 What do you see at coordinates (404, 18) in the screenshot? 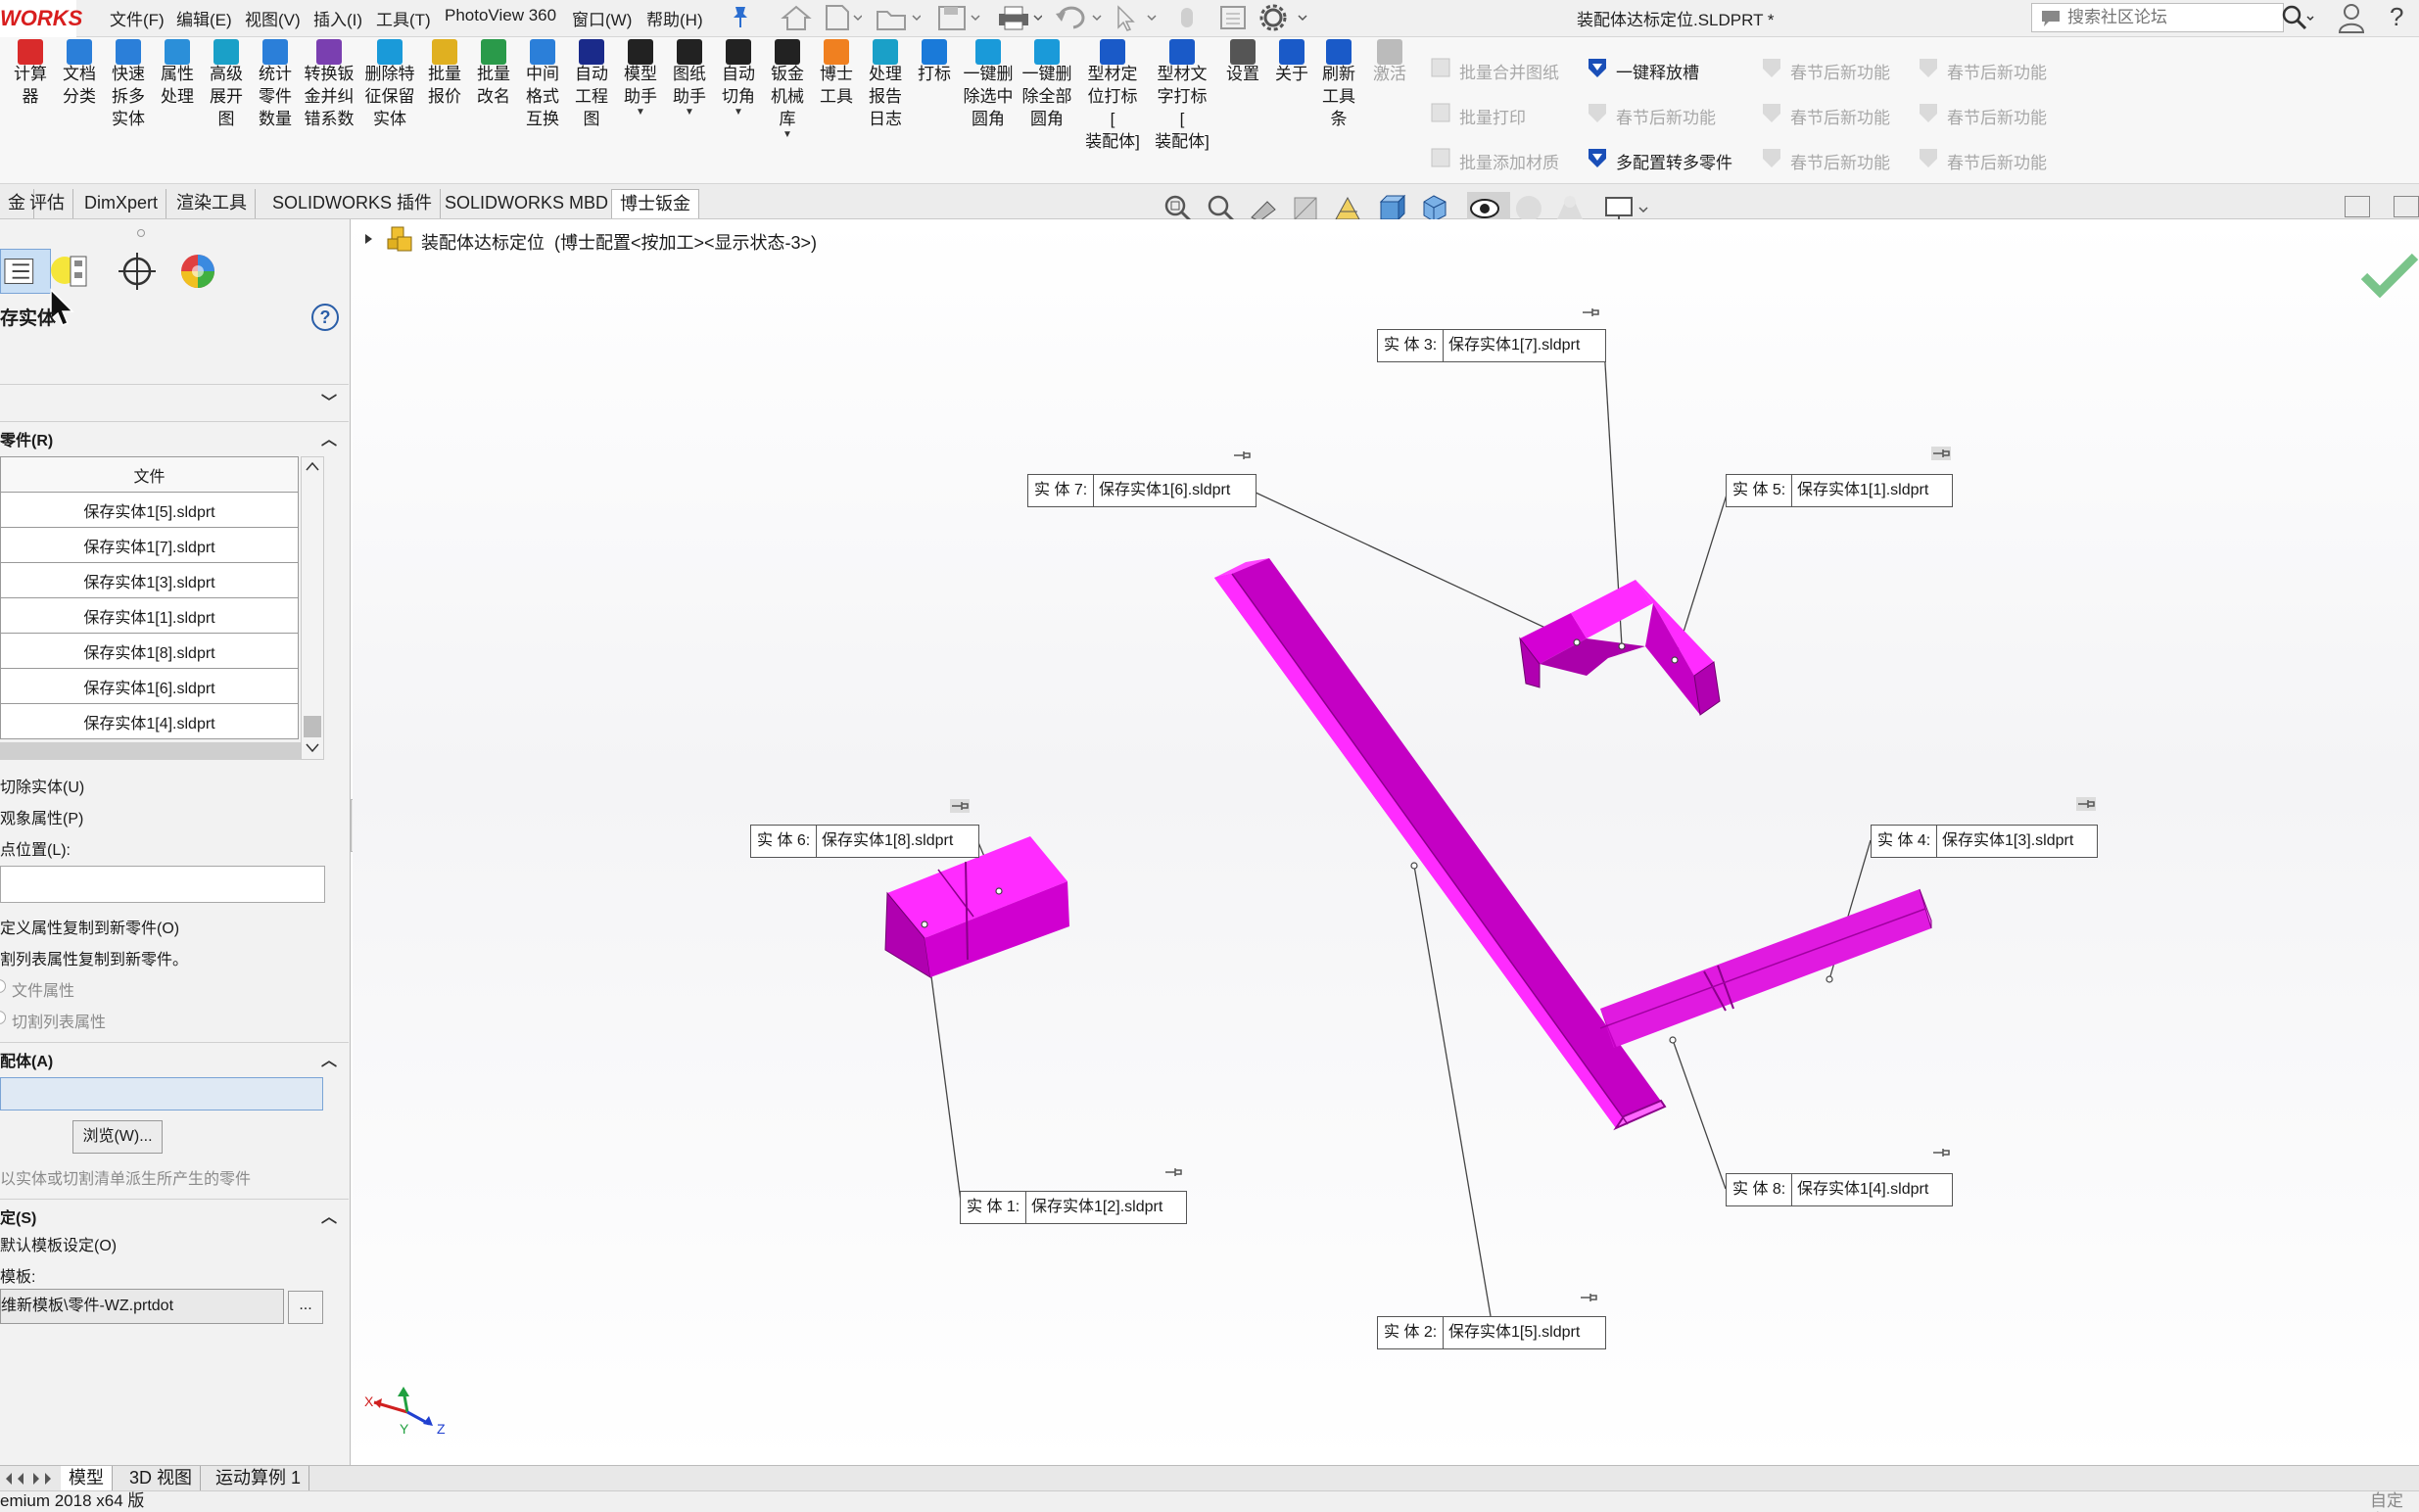
I see `menu-tools: 工具(T)` at bounding box center [404, 18].